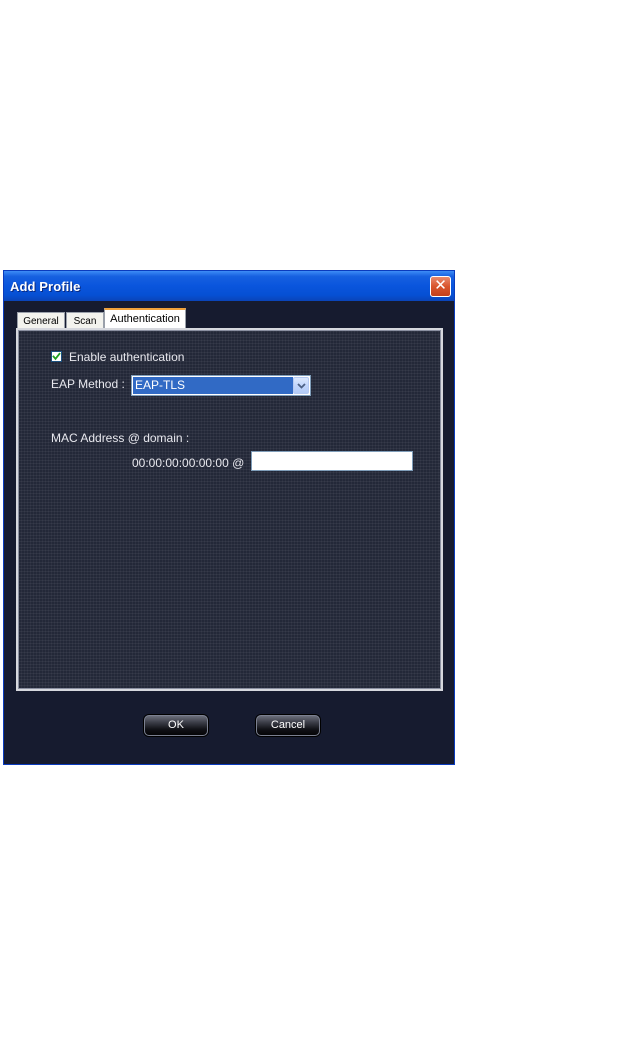 Image resolution: width=630 pixels, height=1044 pixels. What do you see at coordinates (213, 385) in the screenshot?
I see `eap-method-selected-value: EAP-TLS` at bounding box center [213, 385].